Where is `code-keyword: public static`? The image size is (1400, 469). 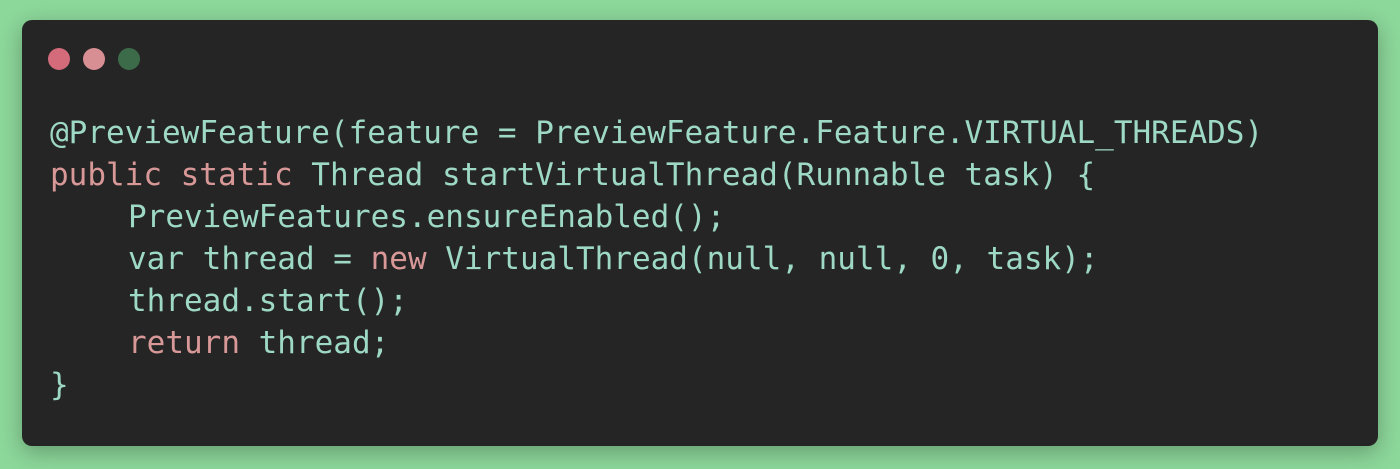
code-keyword: public static is located at coordinates (171, 175).